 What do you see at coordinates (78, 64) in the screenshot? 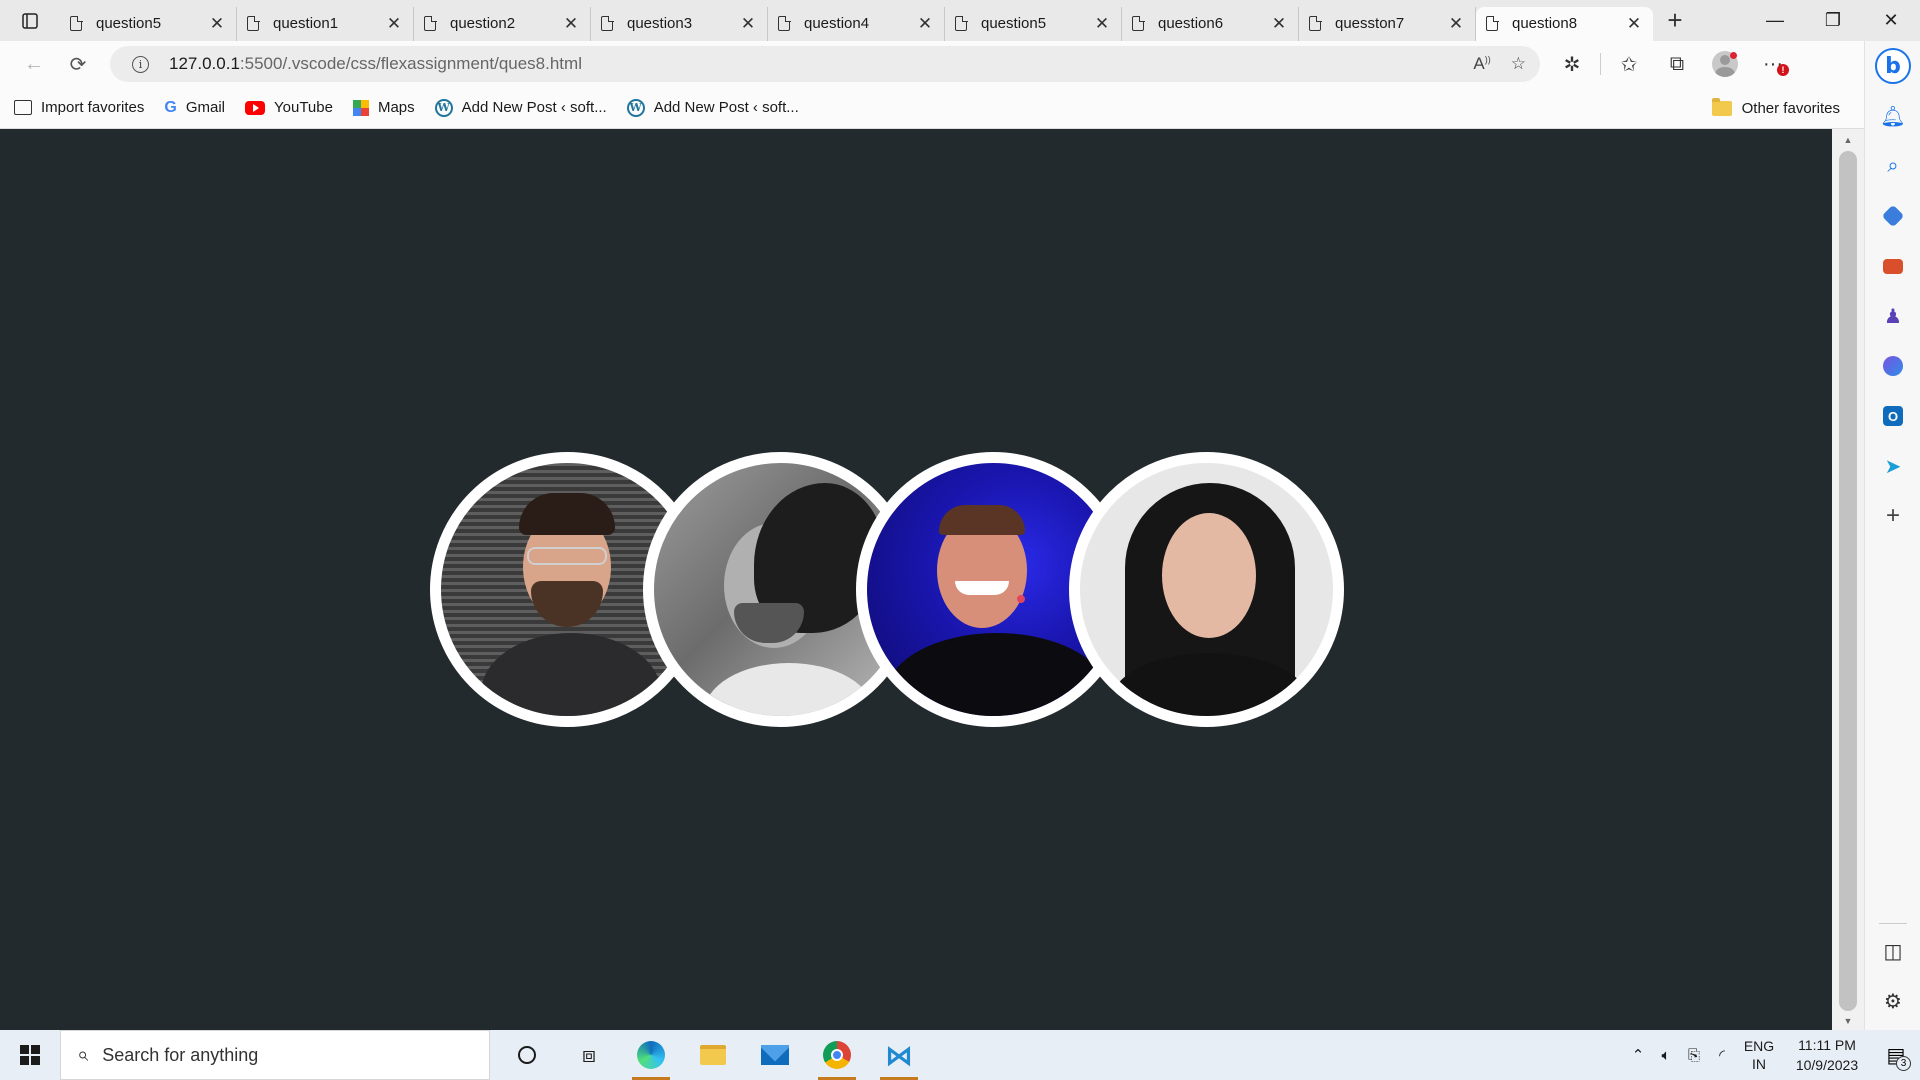
I see `refresh-button: ⟳` at bounding box center [78, 64].